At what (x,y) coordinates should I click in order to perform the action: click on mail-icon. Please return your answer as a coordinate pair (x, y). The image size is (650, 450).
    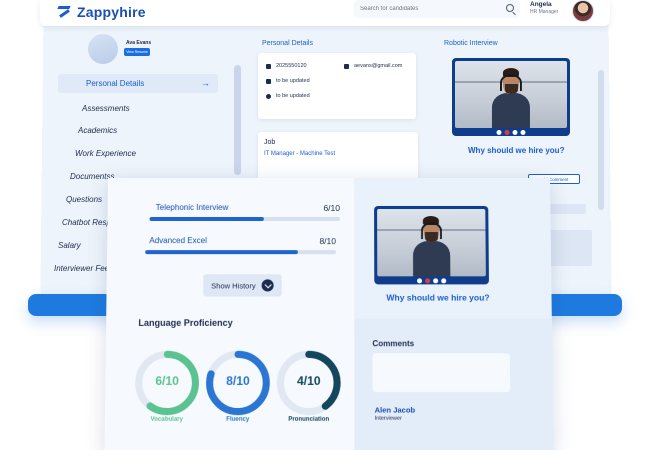
    Looking at the image, I should click on (346, 66).